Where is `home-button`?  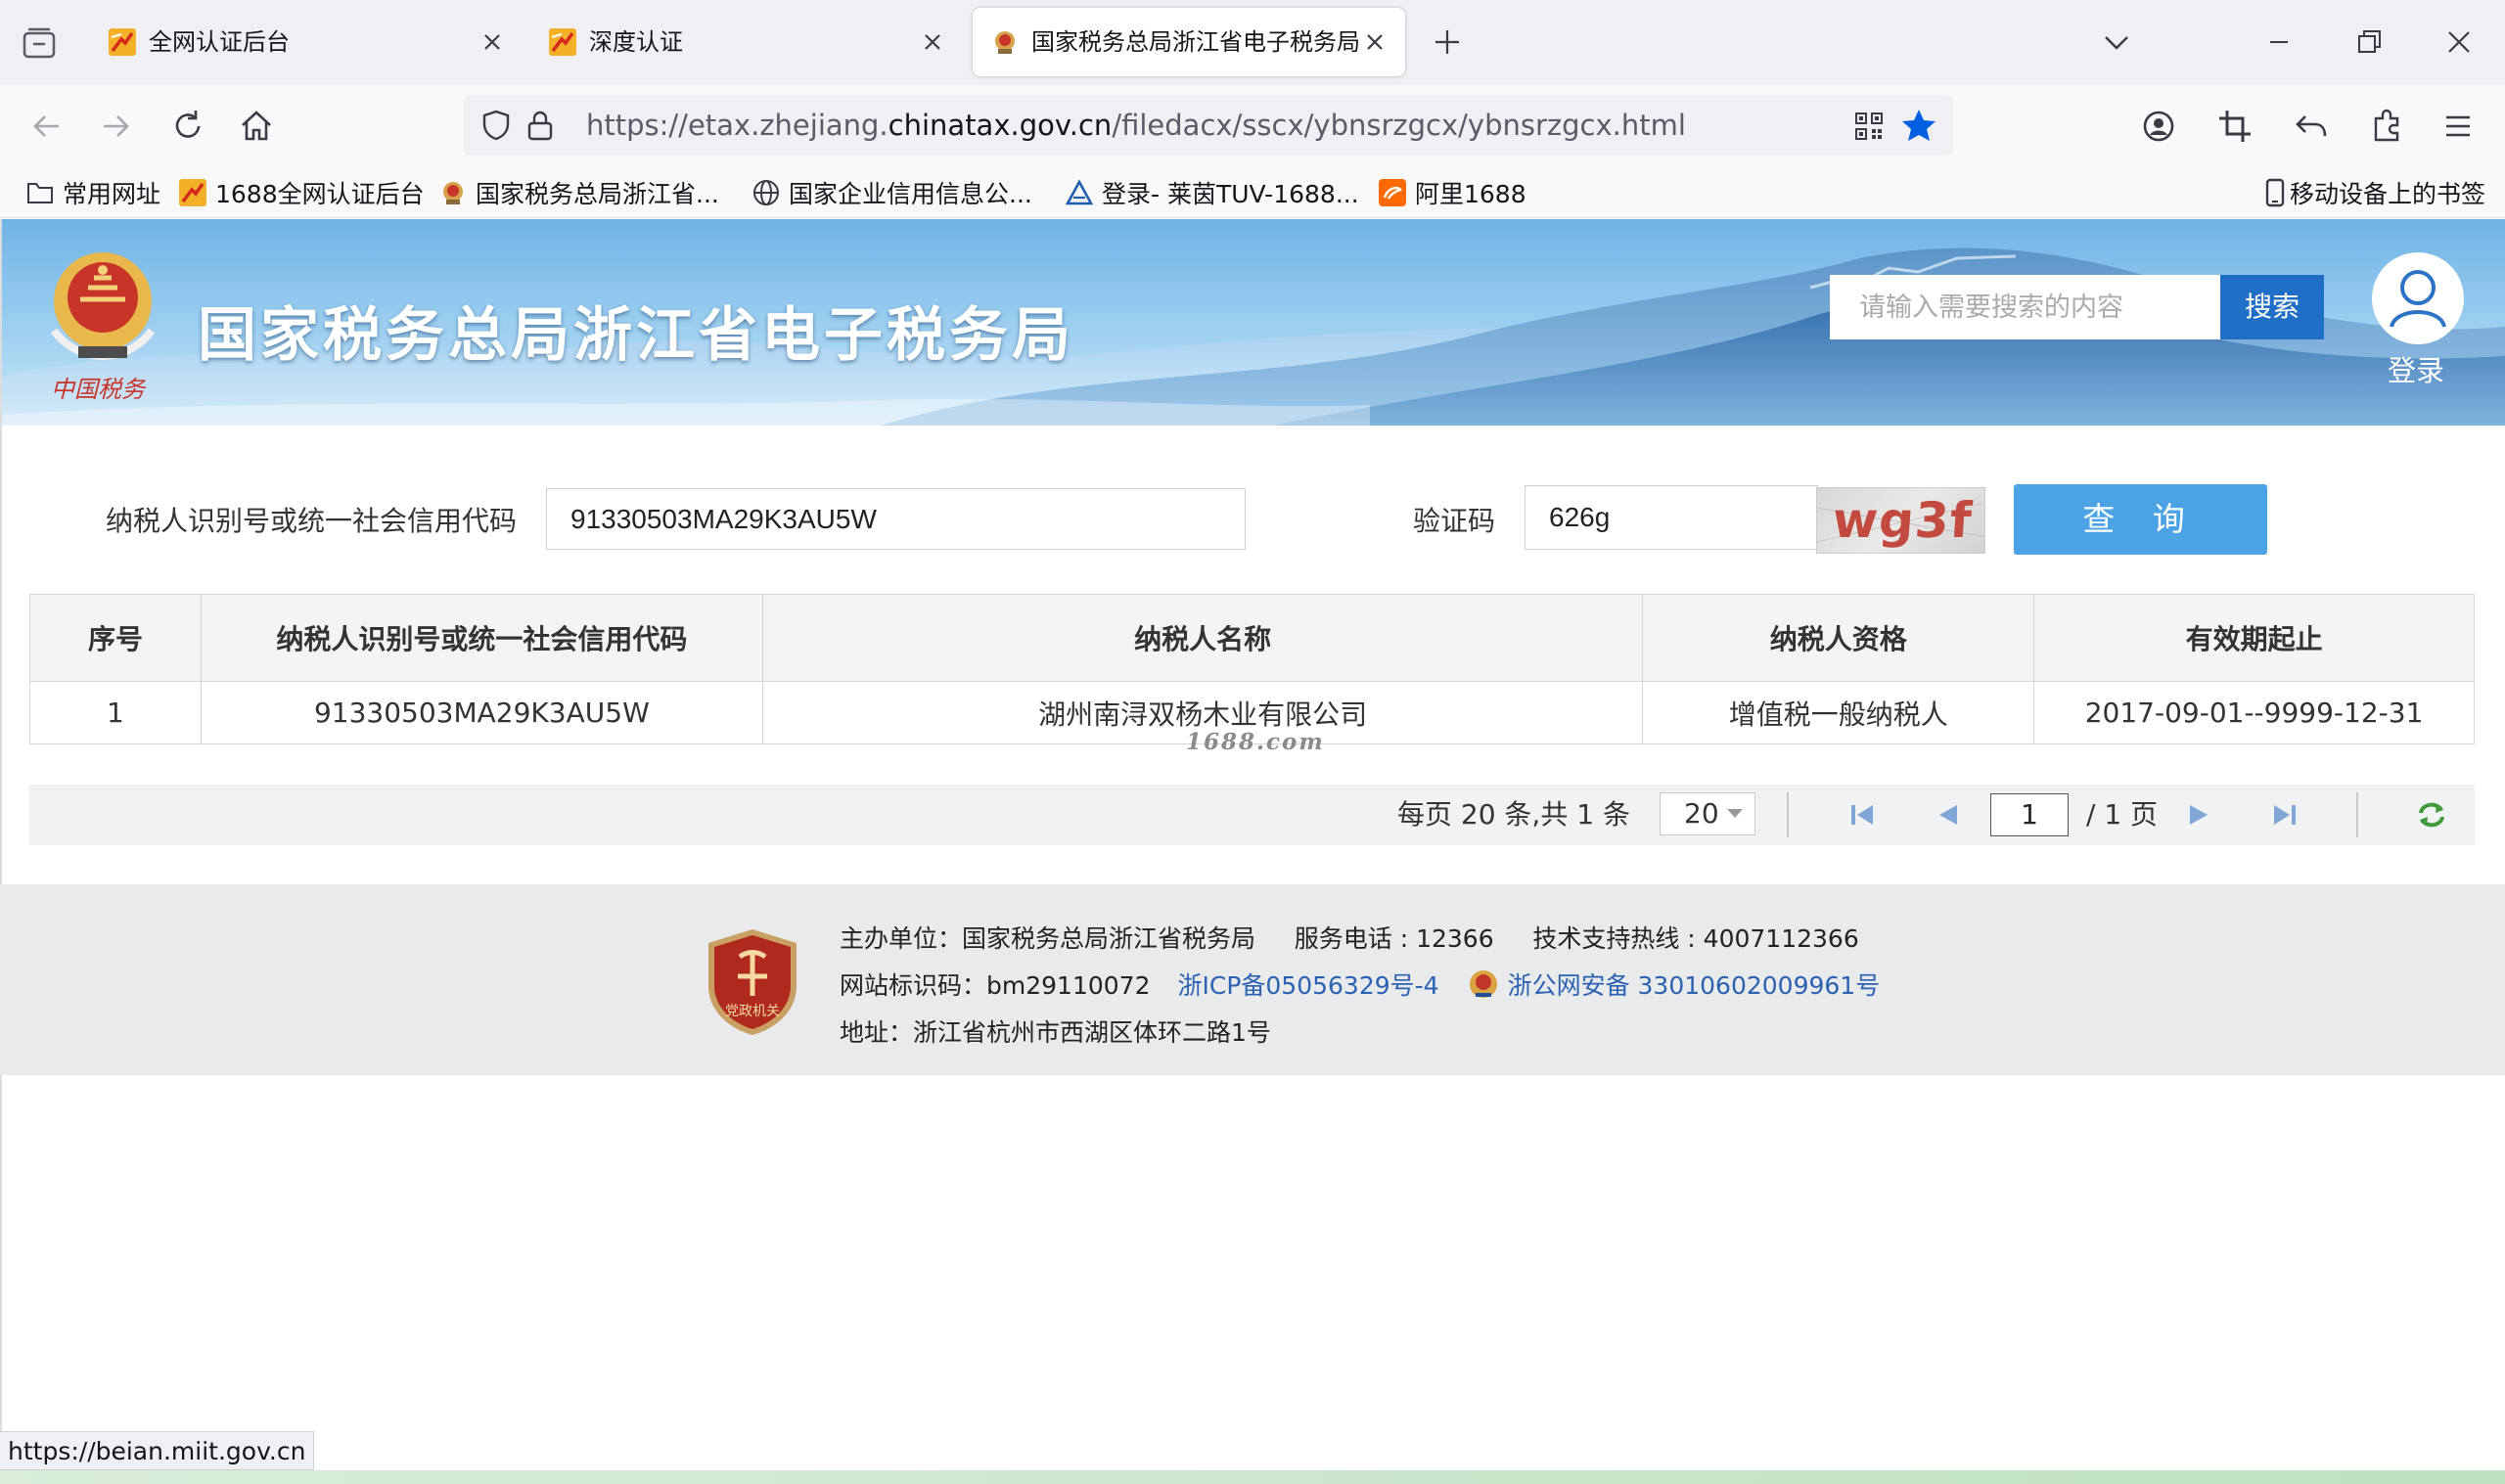 home-button is located at coordinates (256, 126).